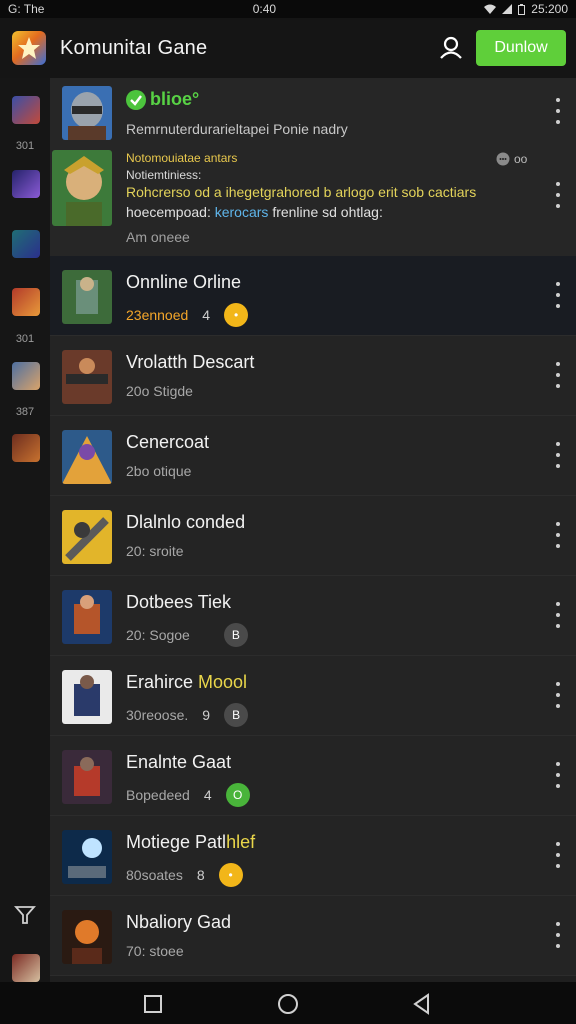  What do you see at coordinates (159, 391) in the screenshot?
I see `channel-subtitle: 20o Stigde` at bounding box center [159, 391].